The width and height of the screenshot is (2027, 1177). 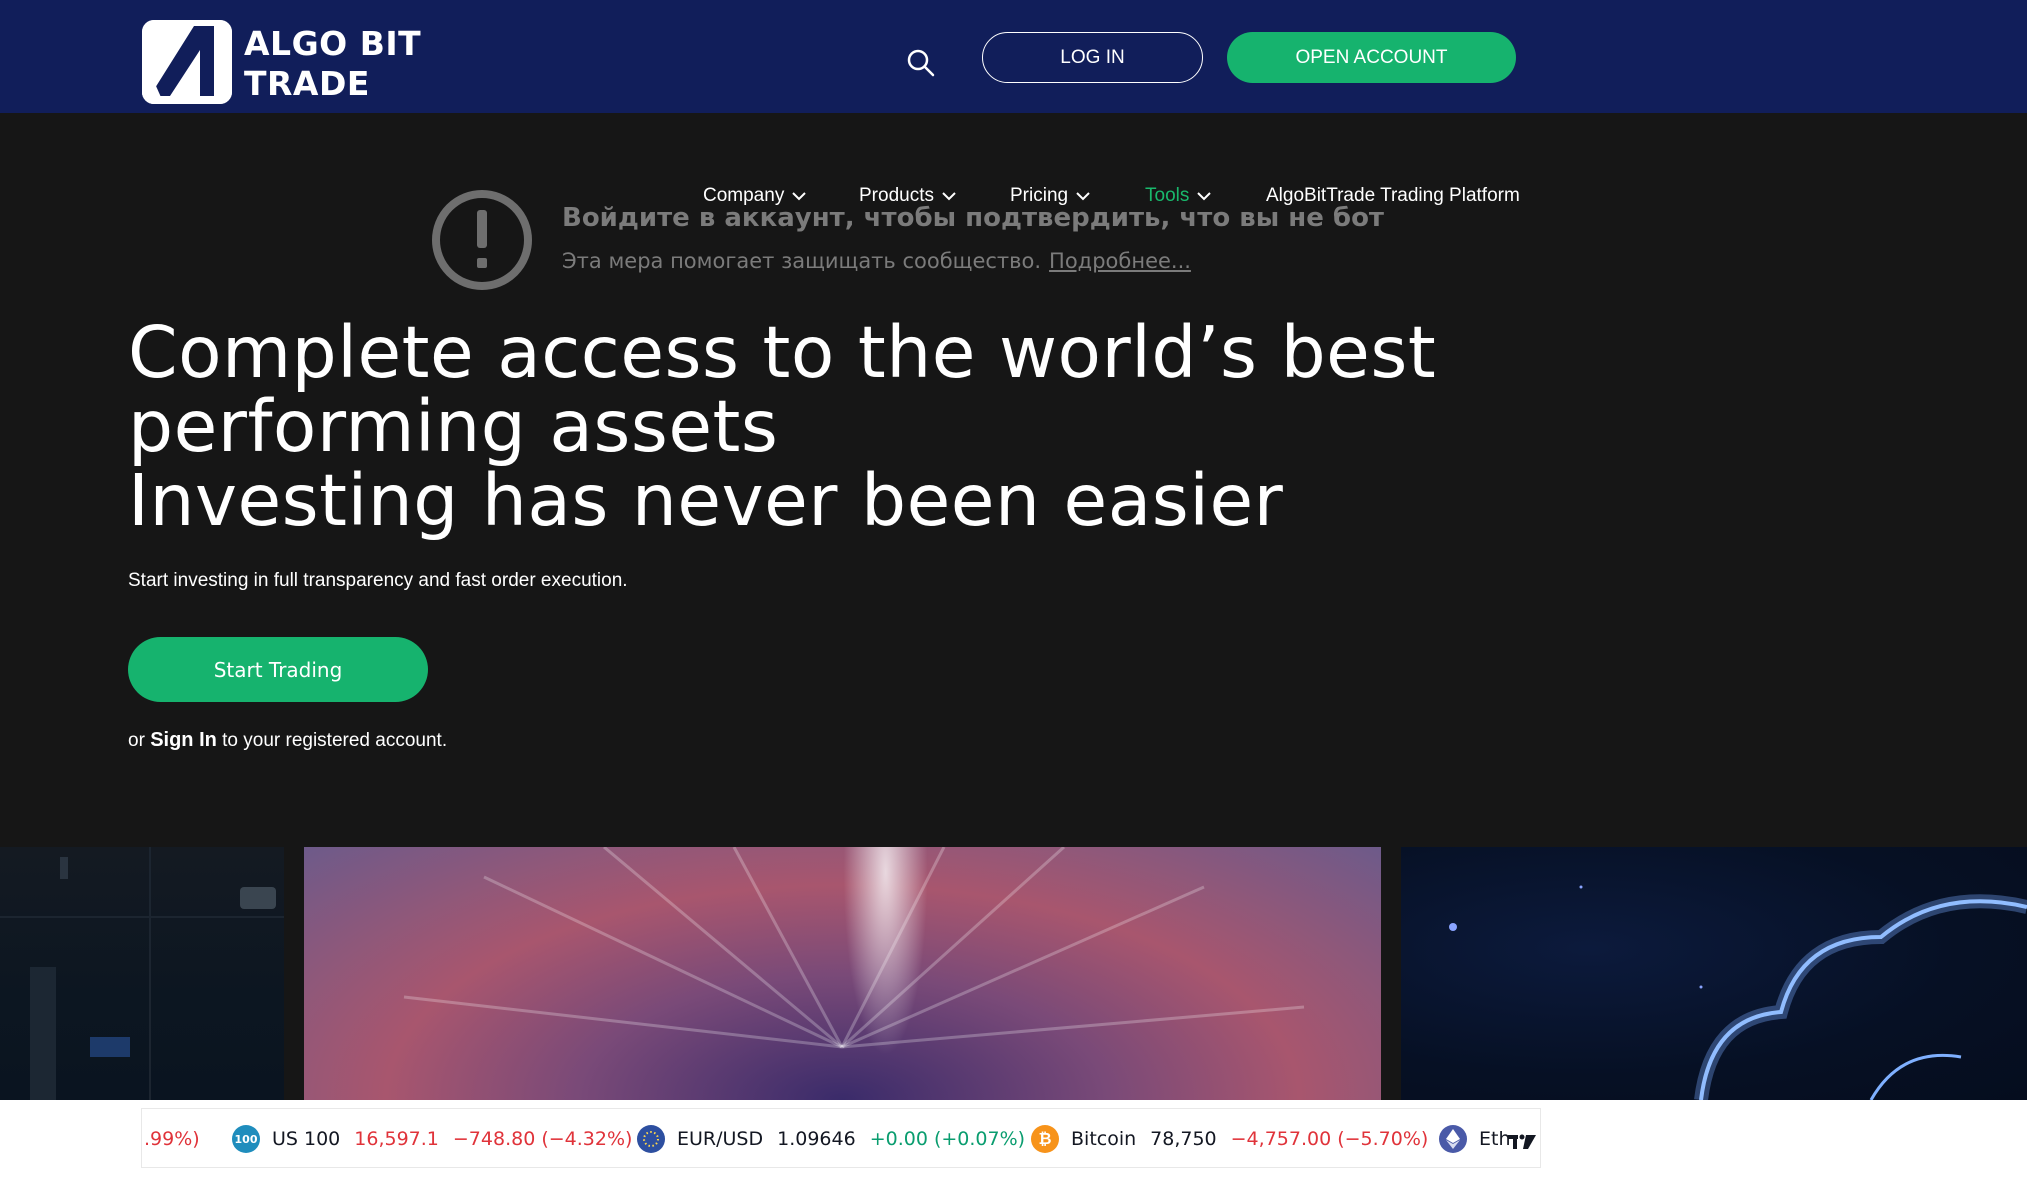 I want to click on hyperspace-image, so click(x=842, y=973).